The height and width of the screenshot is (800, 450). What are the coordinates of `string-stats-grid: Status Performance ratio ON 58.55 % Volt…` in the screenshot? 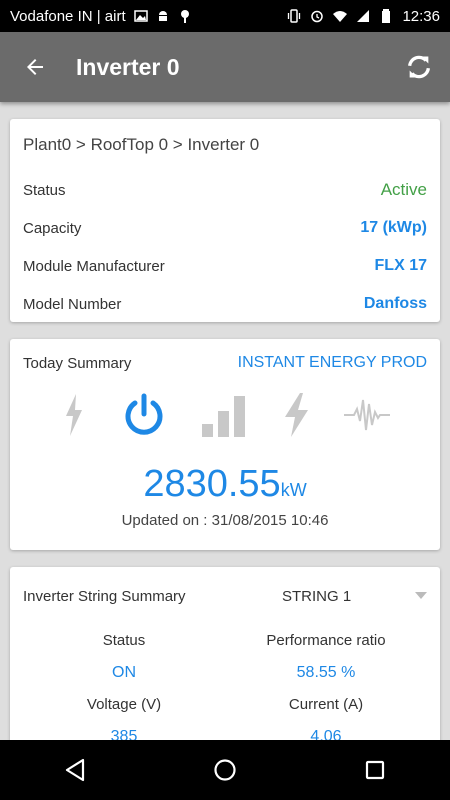 It's located at (225, 689).